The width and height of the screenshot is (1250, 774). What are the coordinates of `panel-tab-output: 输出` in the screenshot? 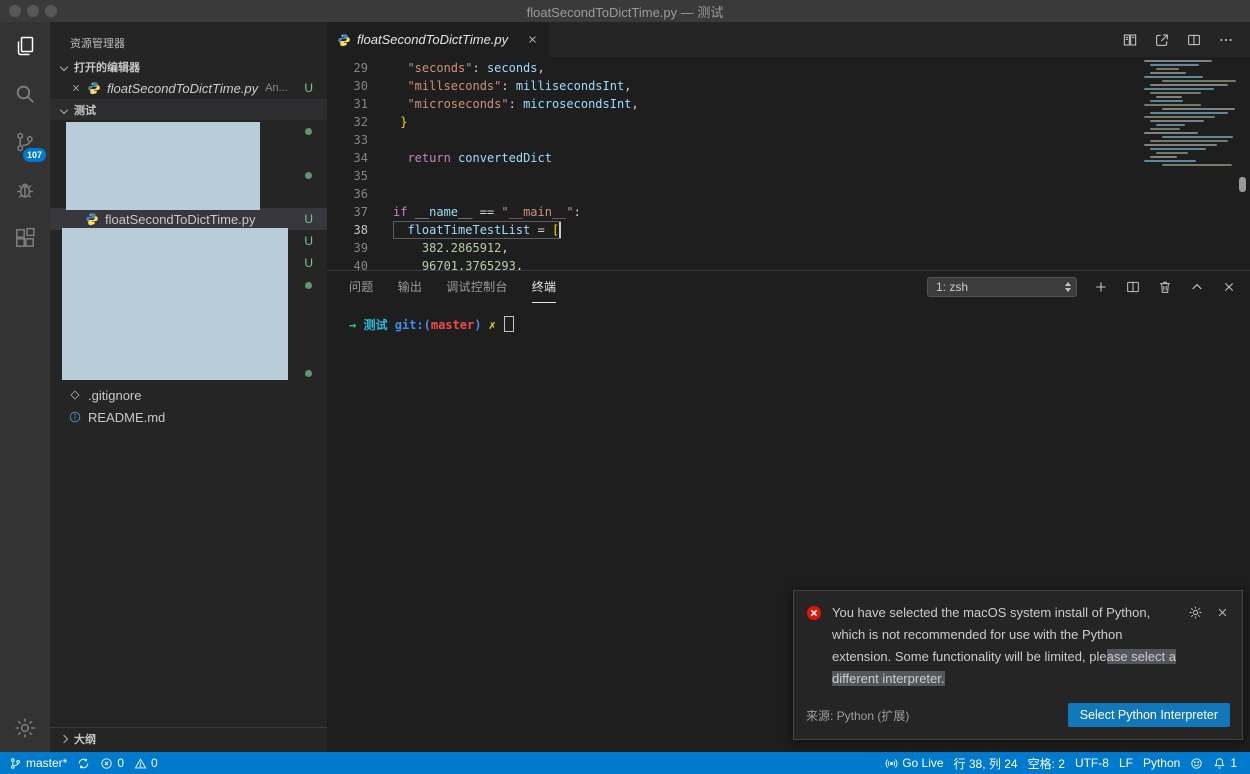 It's located at (410, 287).